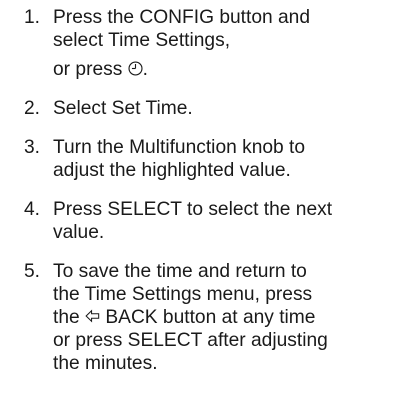  I want to click on clock-icon, so click(135, 67).